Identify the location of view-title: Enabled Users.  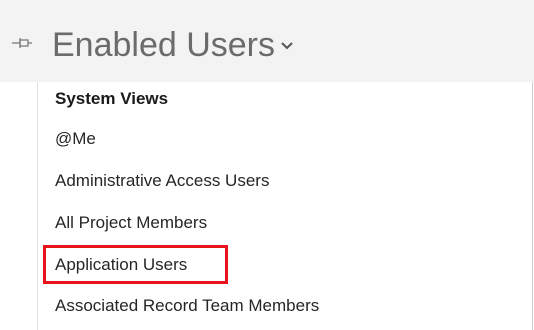
(163, 45).